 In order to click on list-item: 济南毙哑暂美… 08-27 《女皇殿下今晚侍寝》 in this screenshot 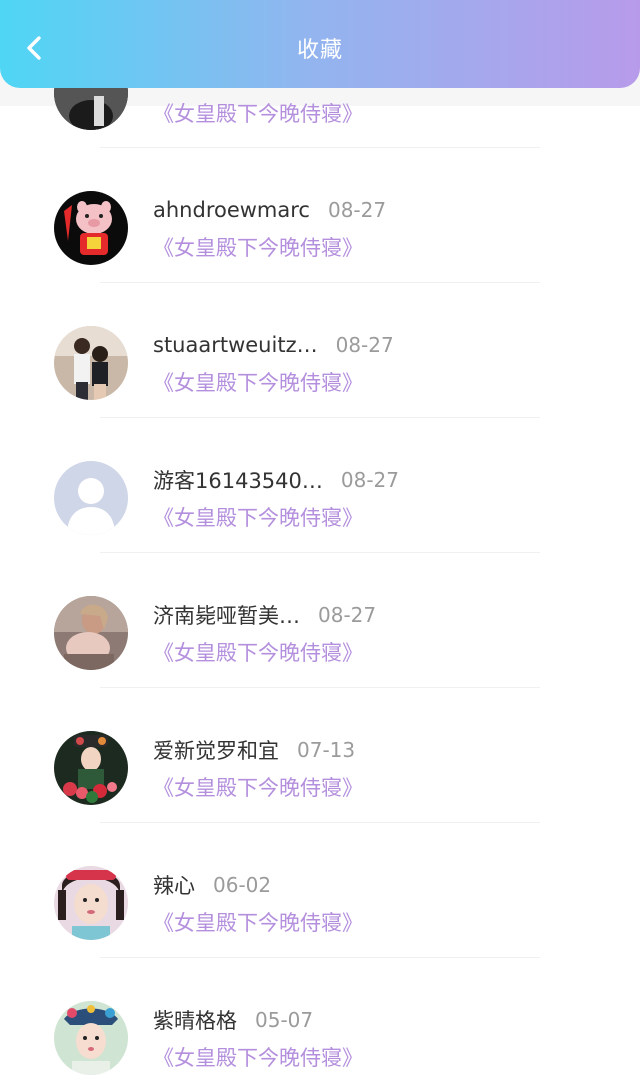, I will do `click(320, 619)`.